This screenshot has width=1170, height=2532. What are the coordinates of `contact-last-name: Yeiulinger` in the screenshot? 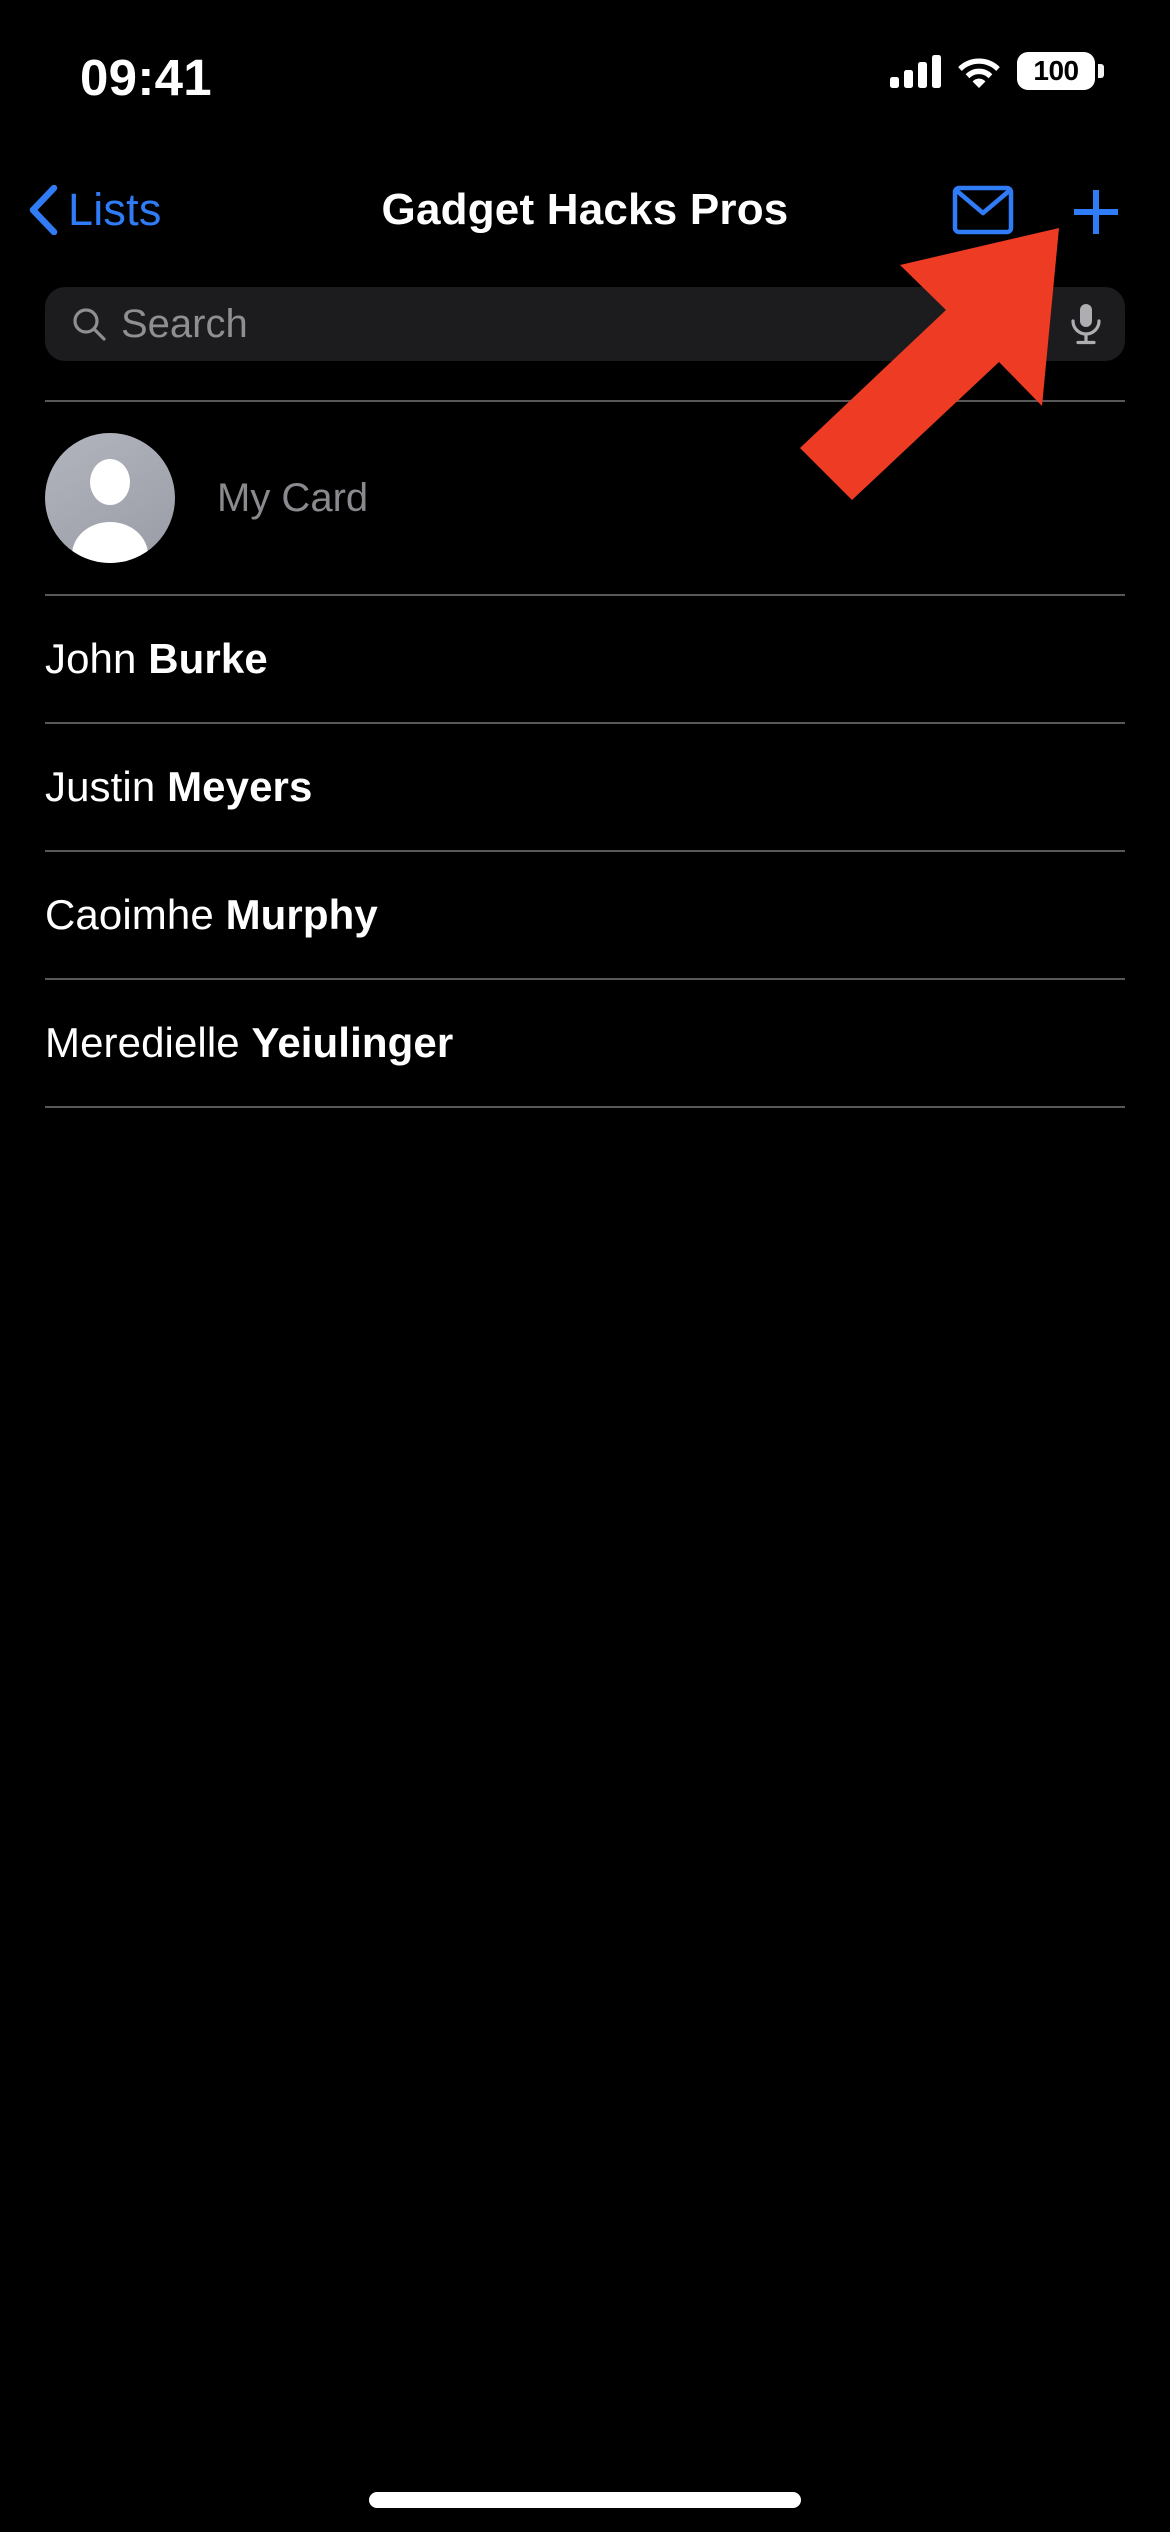 It's located at (352, 1042).